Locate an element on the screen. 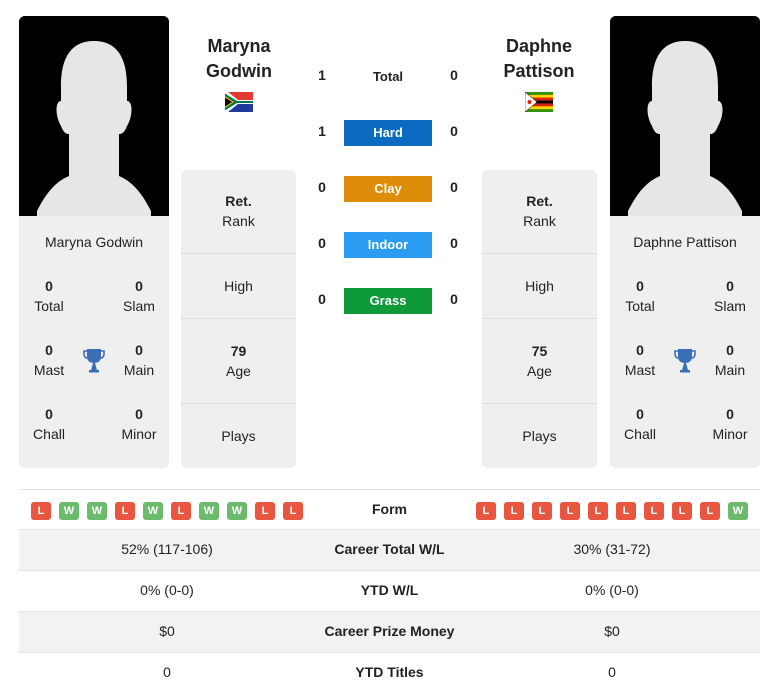 The height and width of the screenshot is (699, 779). stat-label: YTD Titles is located at coordinates (389, 672).